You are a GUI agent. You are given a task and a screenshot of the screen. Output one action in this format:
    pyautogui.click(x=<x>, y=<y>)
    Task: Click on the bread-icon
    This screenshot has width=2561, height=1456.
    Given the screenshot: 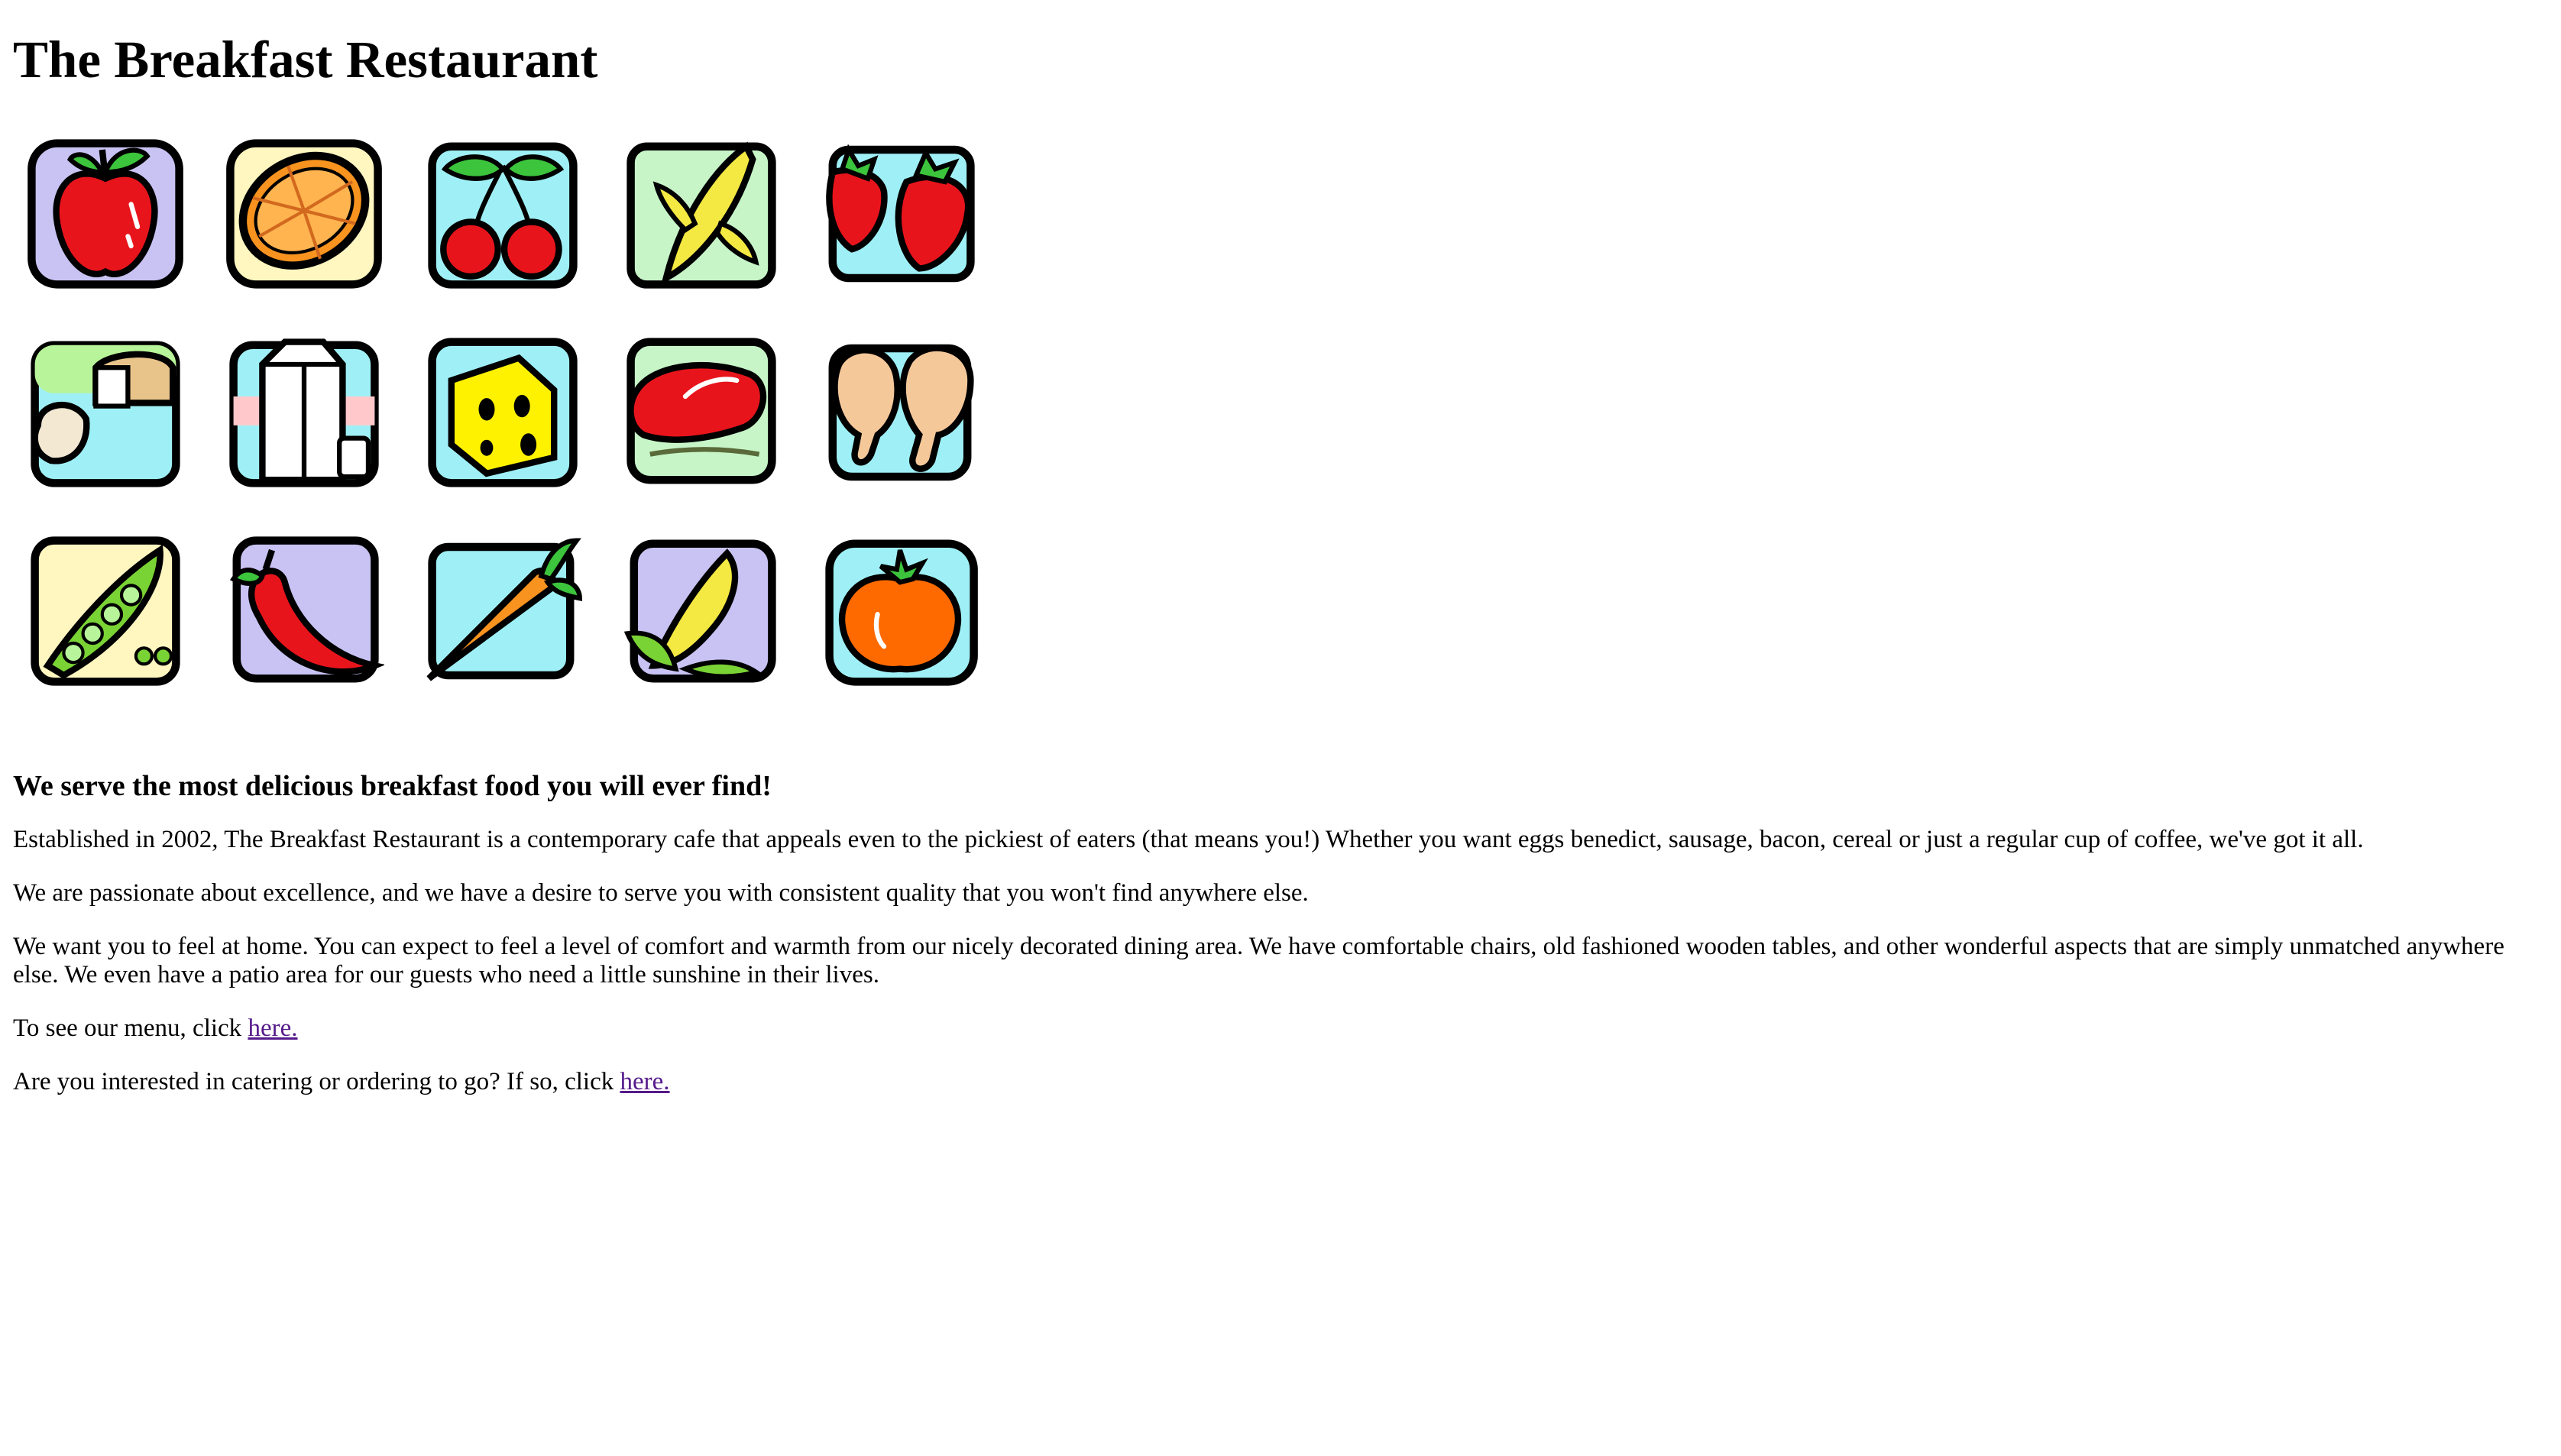 What is the action you would take?
    pyautogui.click(x=105, y=413)
    